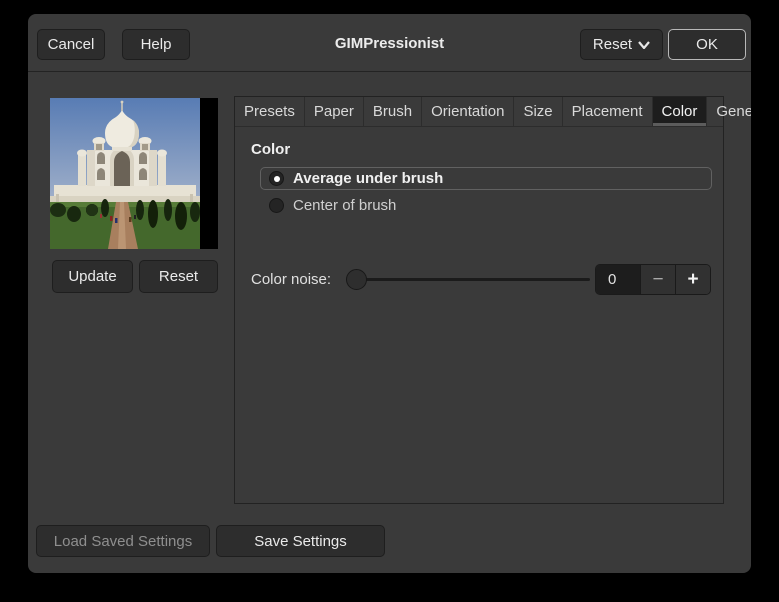 The height and width of the screenshot is (602, 779). Describe the element at coordinates (356, 279) in the screenshot. I see `slider-handle` at that location.